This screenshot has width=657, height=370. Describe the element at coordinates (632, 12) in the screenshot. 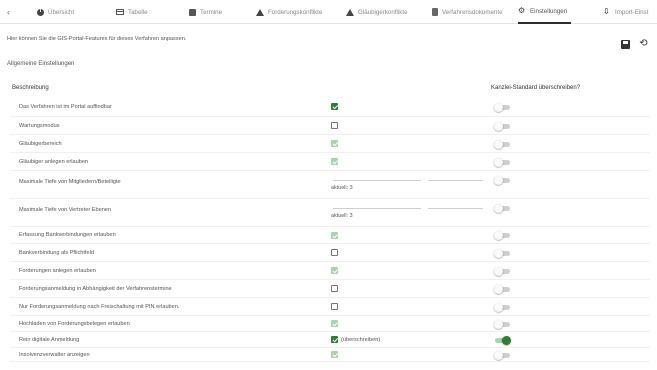

I see `tab-label: Import-Einst` at that location.